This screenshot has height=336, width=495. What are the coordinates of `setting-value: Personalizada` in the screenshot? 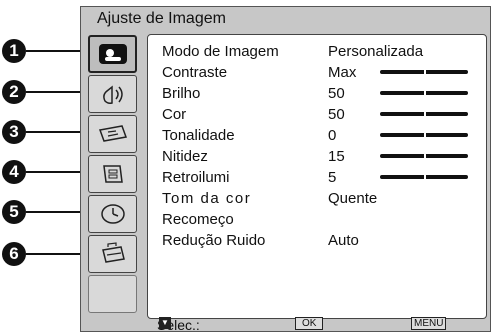 It's located at (376, 51).